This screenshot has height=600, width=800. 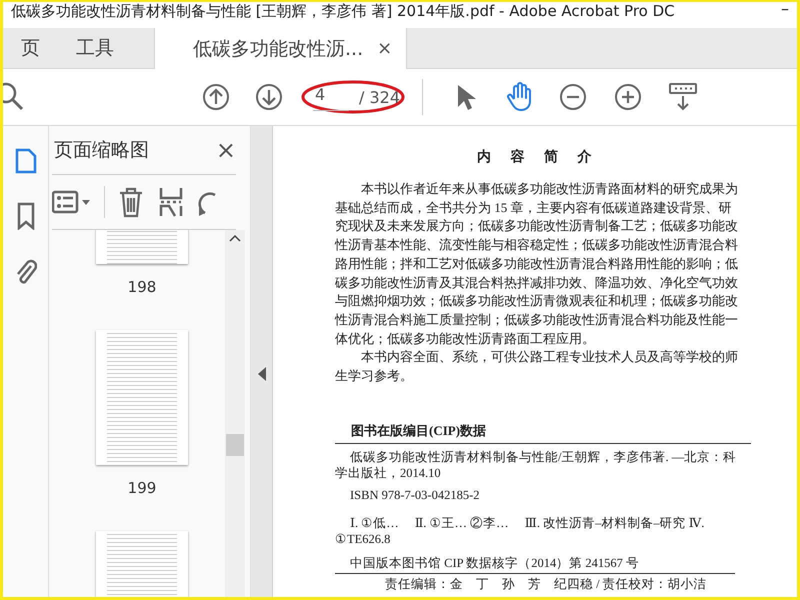 I want to click on cip-line: 低碳多功能改性沥青材料制备与性能/王朝辉，李彦伟著. —北京：科学出版社，2014.10, so click(x=536, y=464).